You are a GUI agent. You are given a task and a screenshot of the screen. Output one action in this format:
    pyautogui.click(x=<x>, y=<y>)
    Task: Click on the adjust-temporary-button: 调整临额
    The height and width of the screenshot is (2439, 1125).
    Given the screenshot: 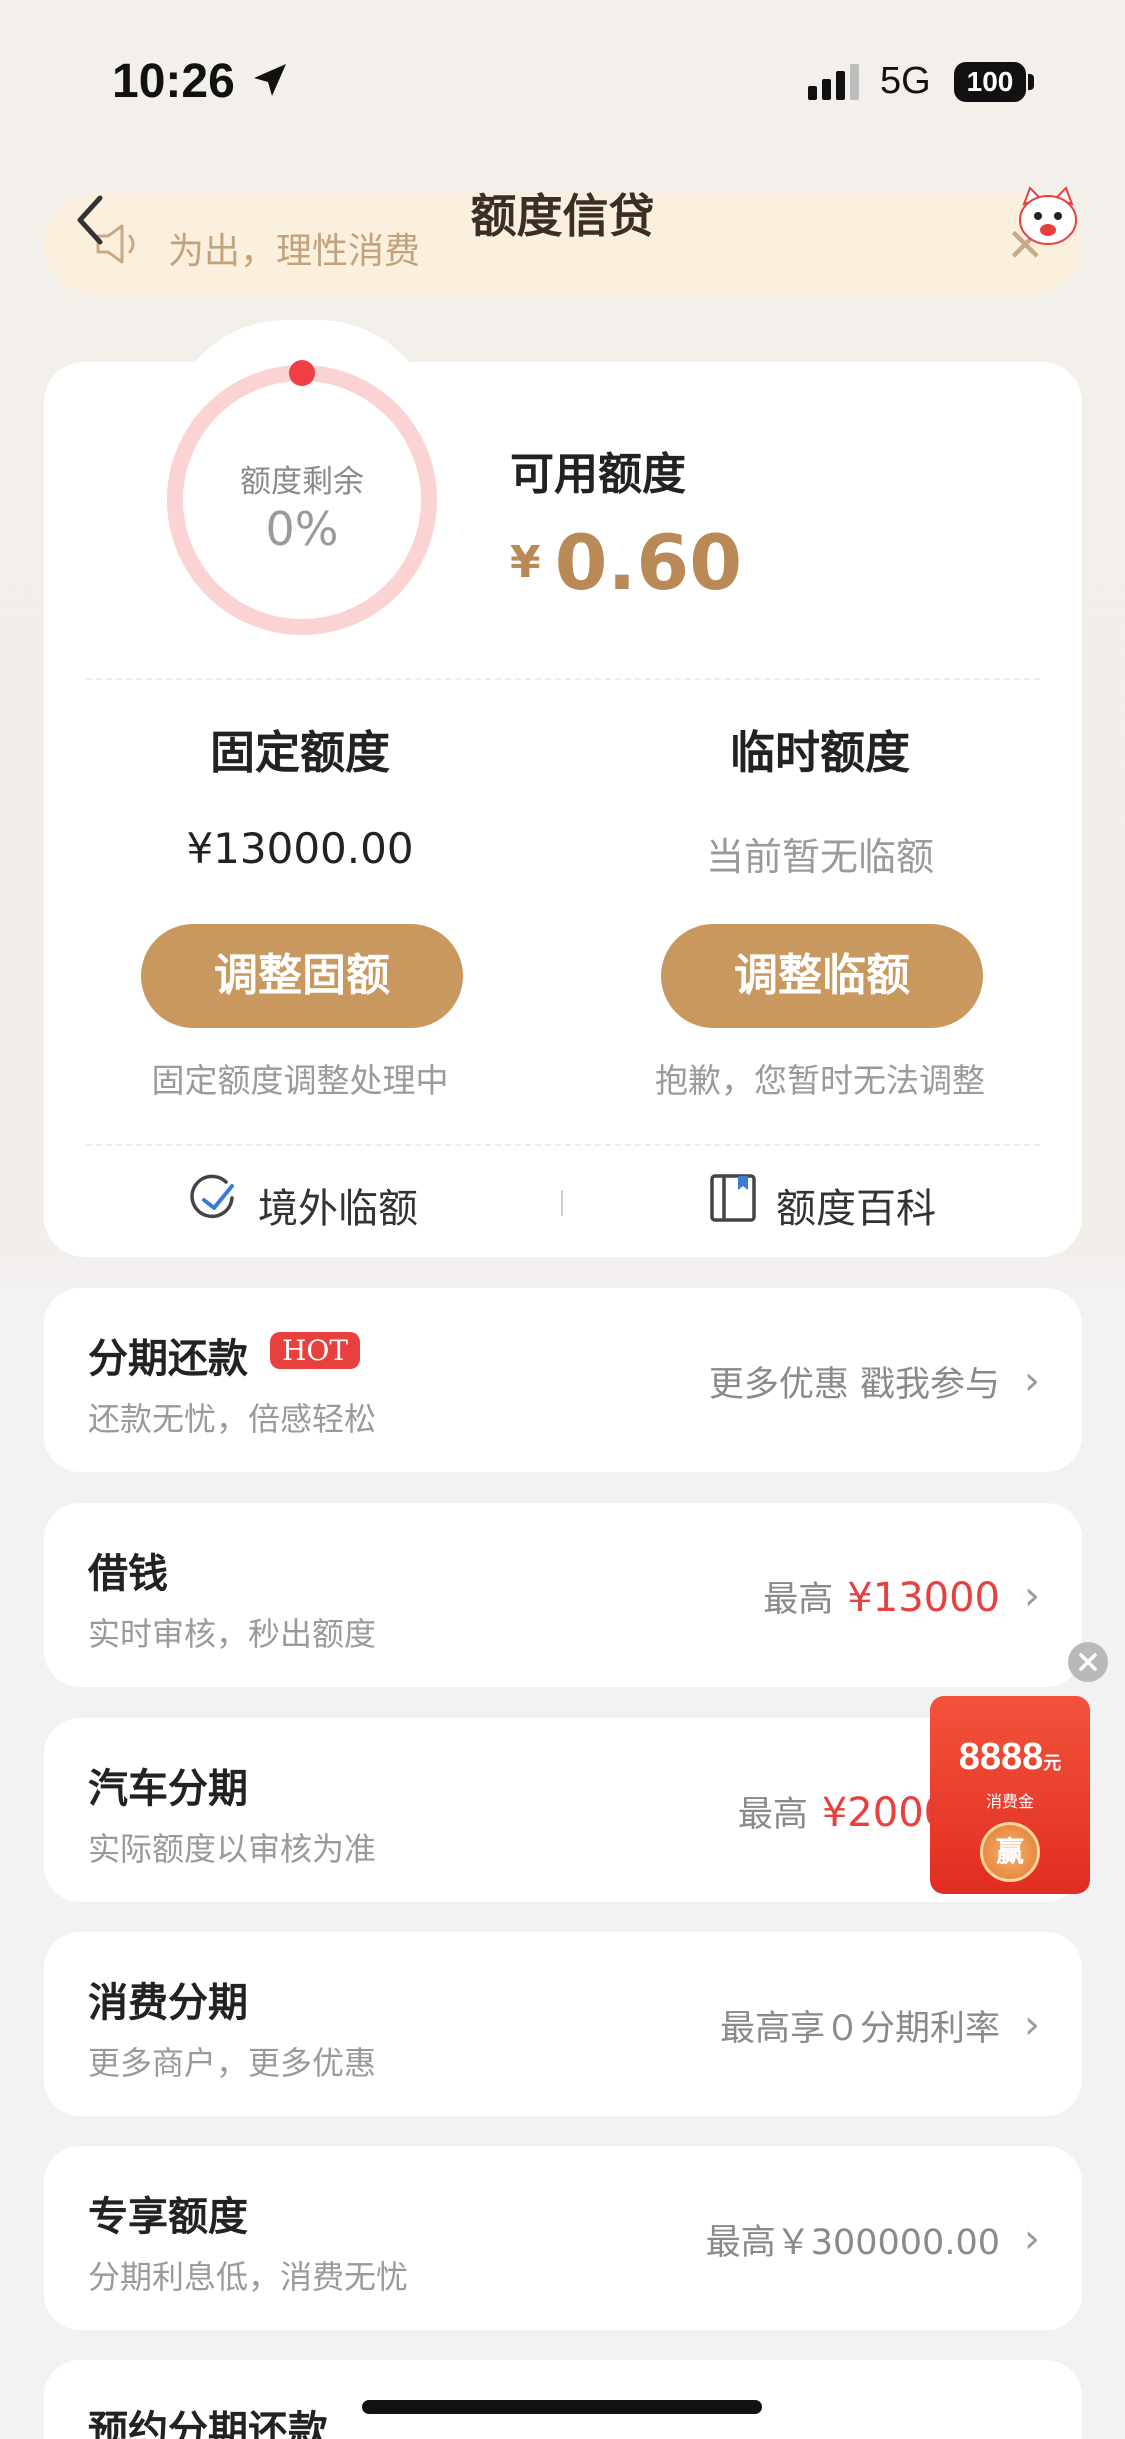 What is the action you would take?
    pyautogui.click(x=822, y=976)
    